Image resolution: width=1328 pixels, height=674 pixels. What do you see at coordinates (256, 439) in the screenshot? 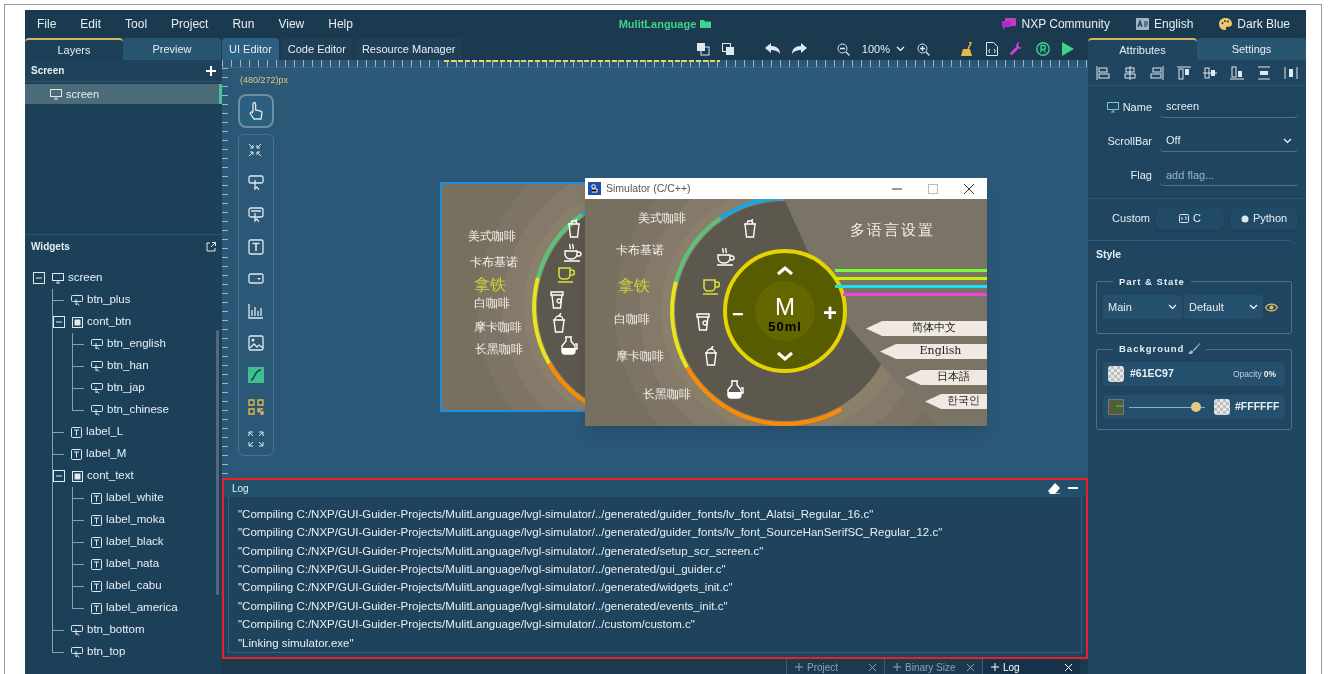
I see `expand-arrows-icon` at bounding box center [256, 439].